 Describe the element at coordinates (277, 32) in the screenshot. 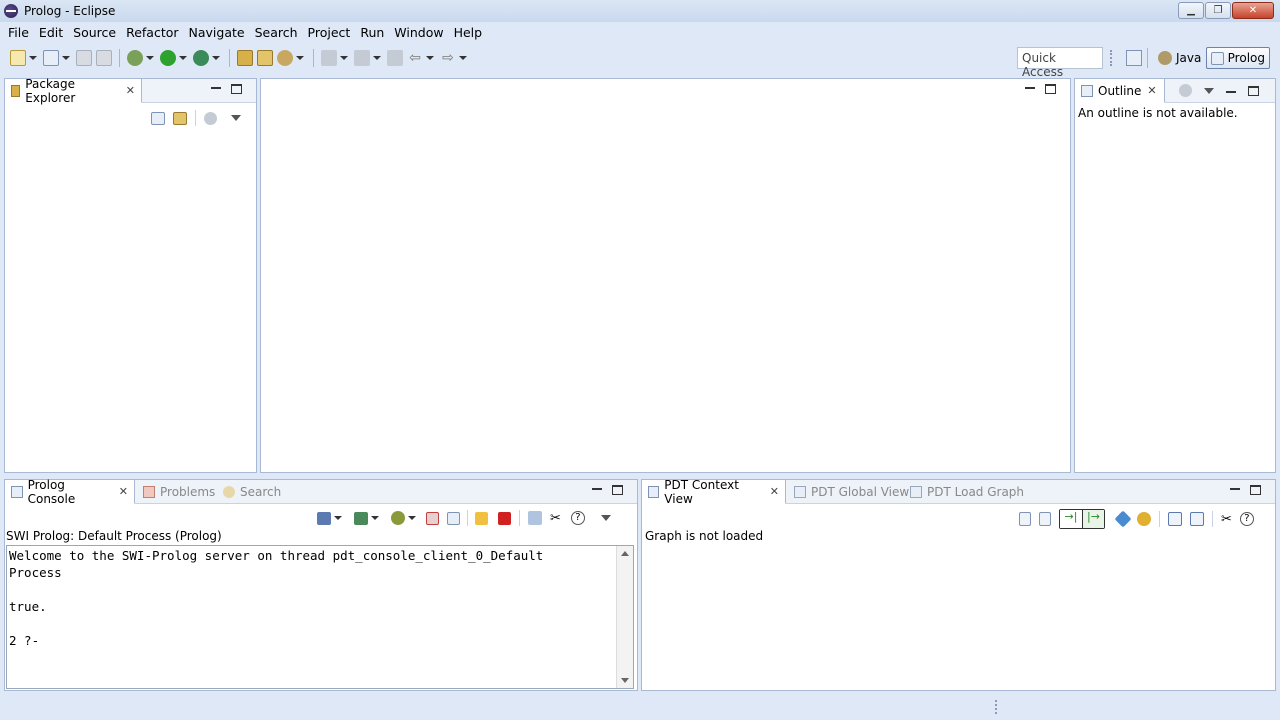

I see `menu-search: Search` at that location.